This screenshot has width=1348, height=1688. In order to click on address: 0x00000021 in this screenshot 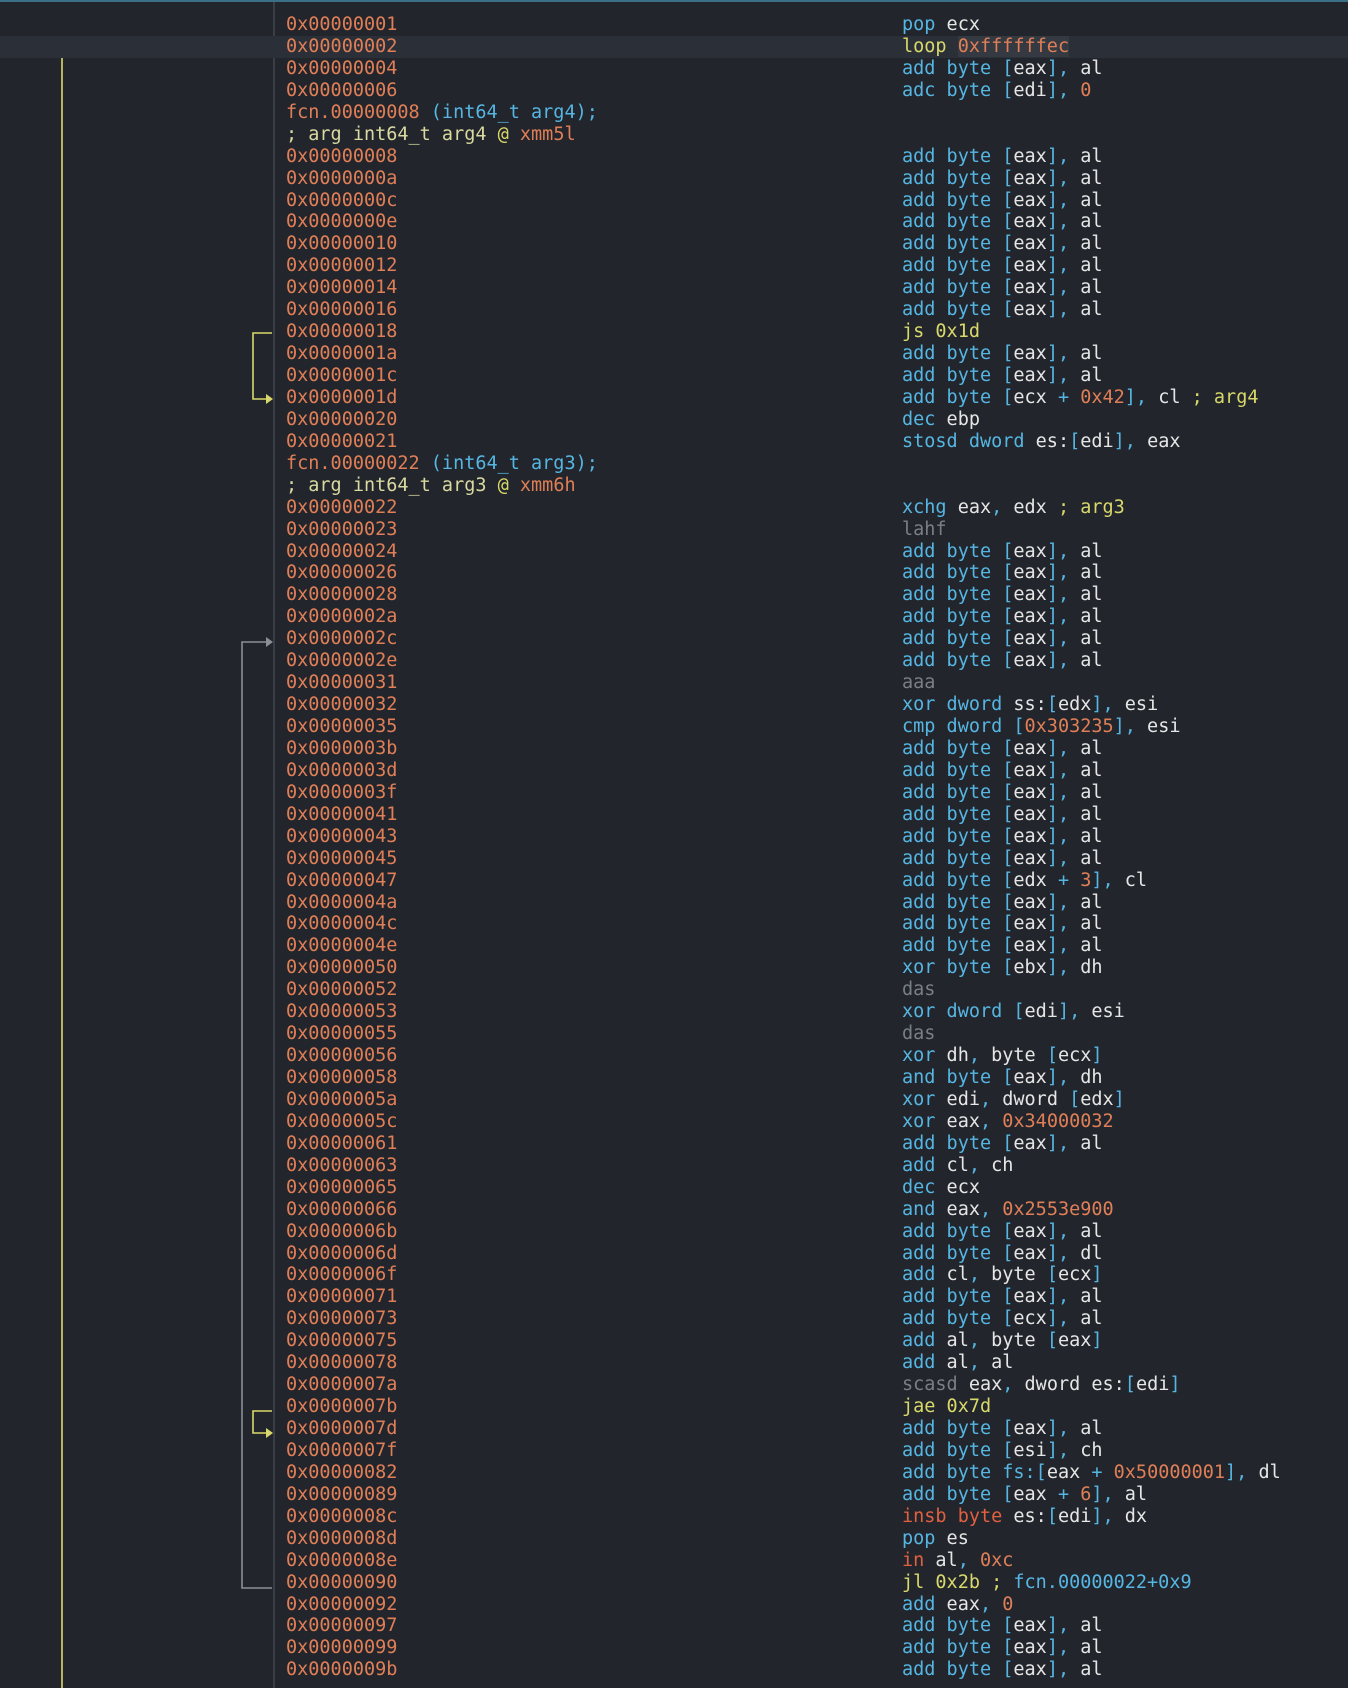, I will do `click(341, 442)`.